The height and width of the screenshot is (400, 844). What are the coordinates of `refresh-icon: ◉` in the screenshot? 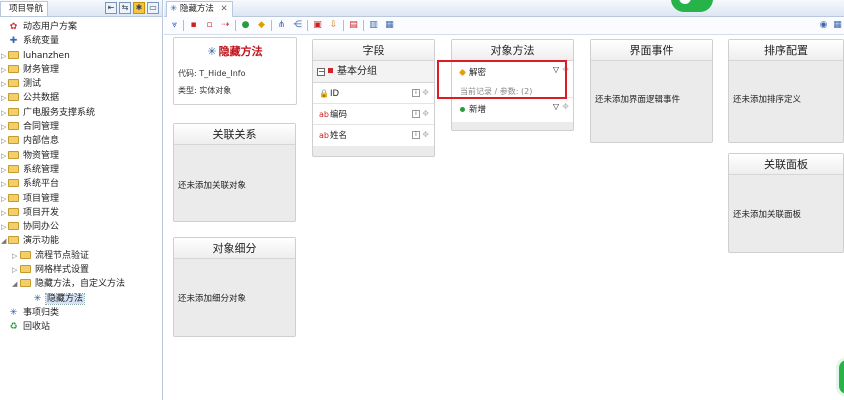 It's located at (823, 25).